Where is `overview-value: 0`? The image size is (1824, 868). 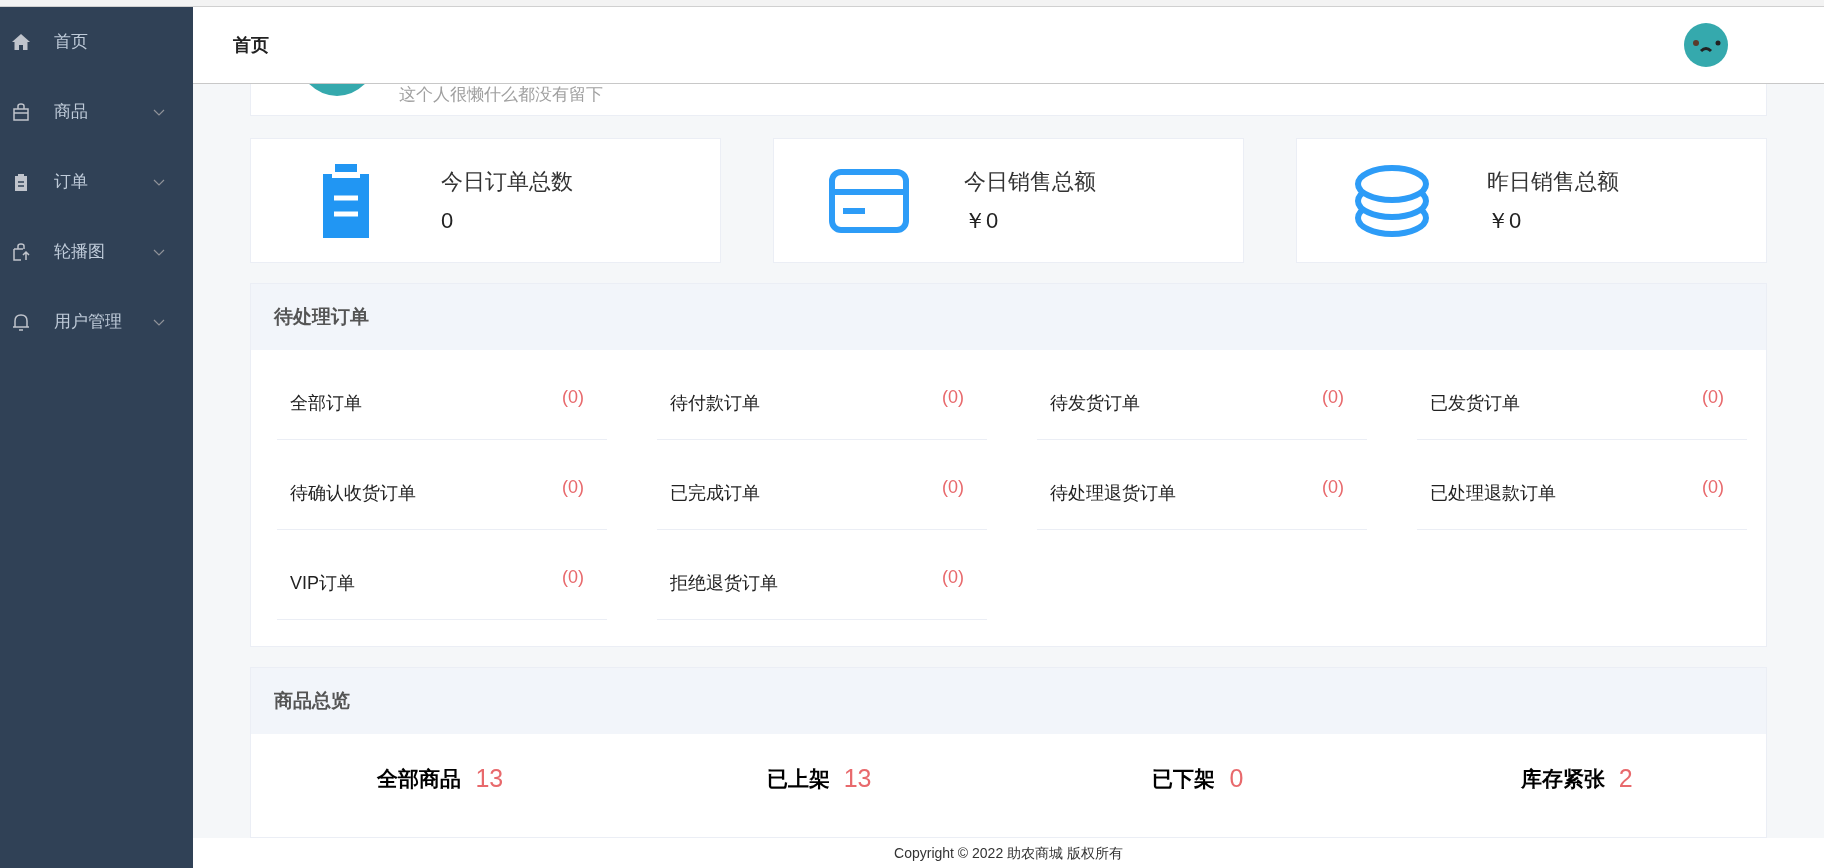 overview-value: 0 is located at coordinates (1236, 779).